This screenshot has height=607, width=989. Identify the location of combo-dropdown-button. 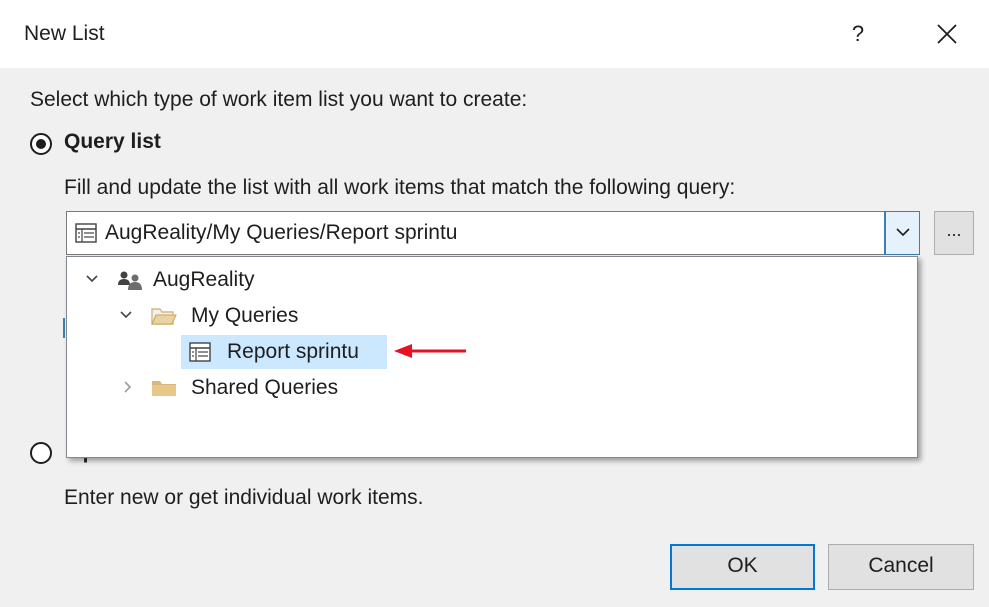
(902, 233).